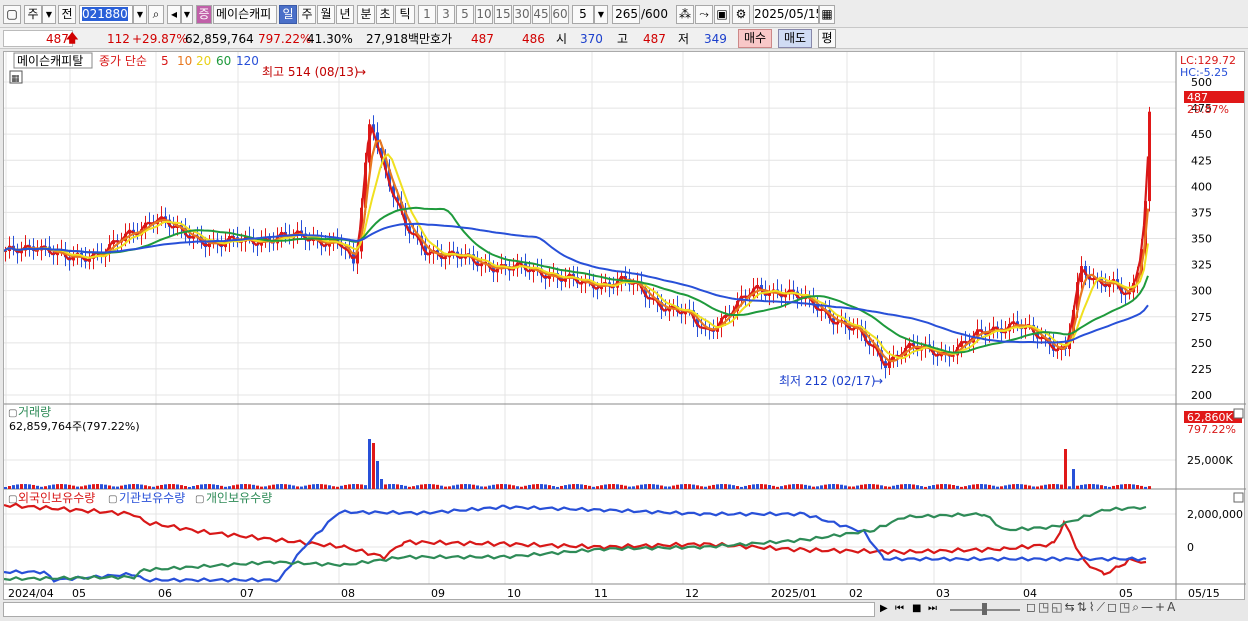 This screenshot has height=621, width=1248. I want to click on volume-close-icon, so click(1238, 413).